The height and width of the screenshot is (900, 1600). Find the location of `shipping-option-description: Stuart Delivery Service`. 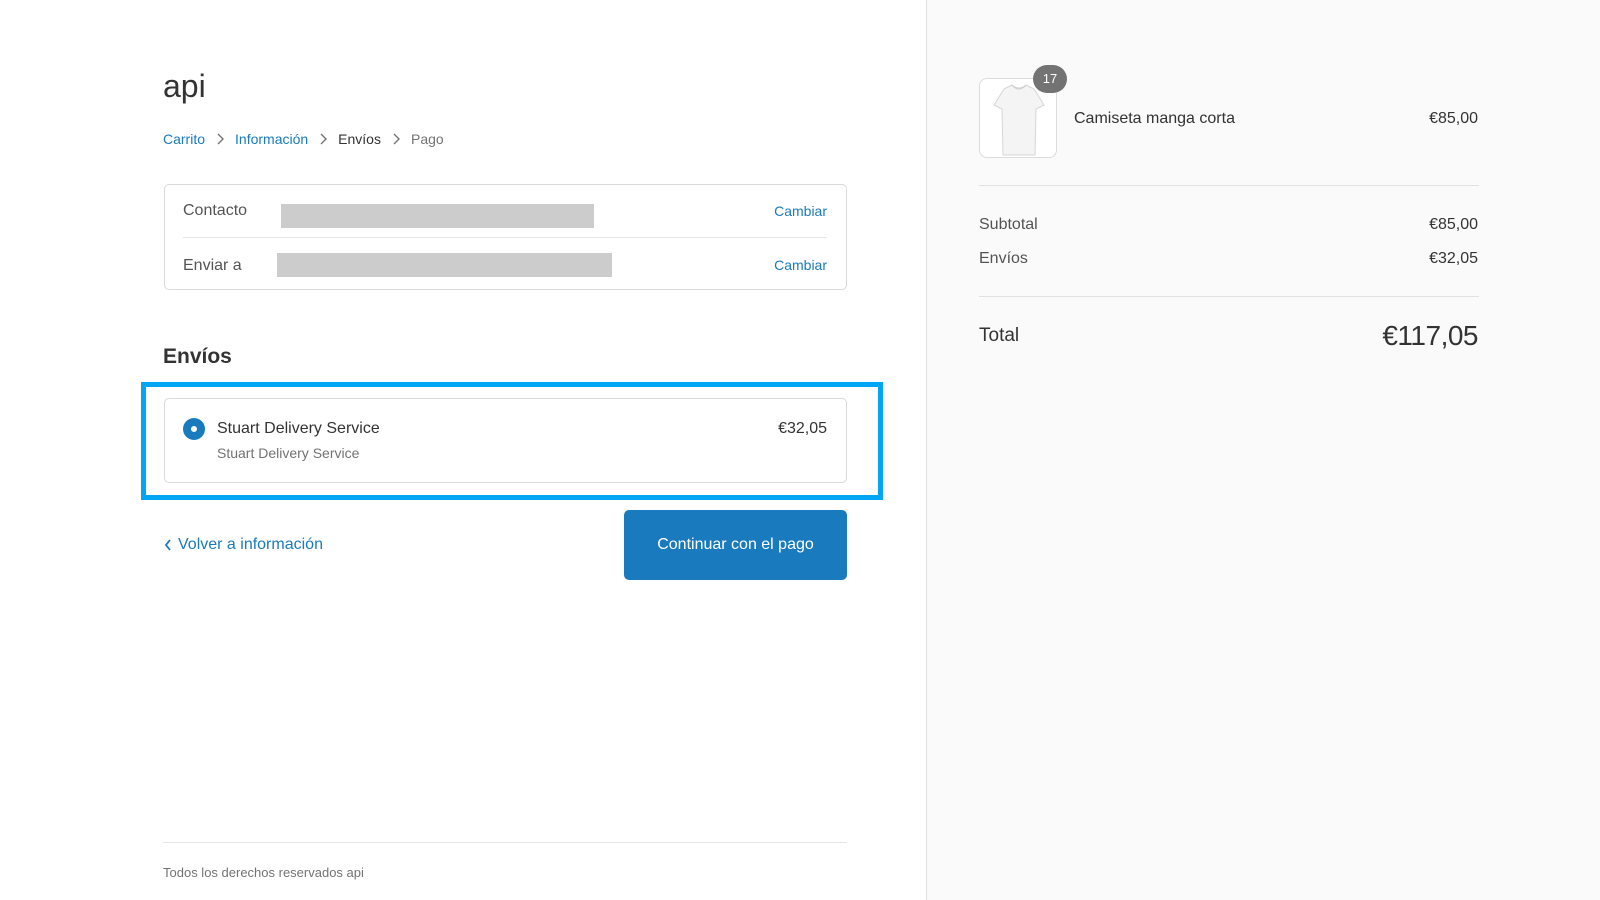

shipping-option-description: Stuart Delivery Service is located at coordinates (288, 453).